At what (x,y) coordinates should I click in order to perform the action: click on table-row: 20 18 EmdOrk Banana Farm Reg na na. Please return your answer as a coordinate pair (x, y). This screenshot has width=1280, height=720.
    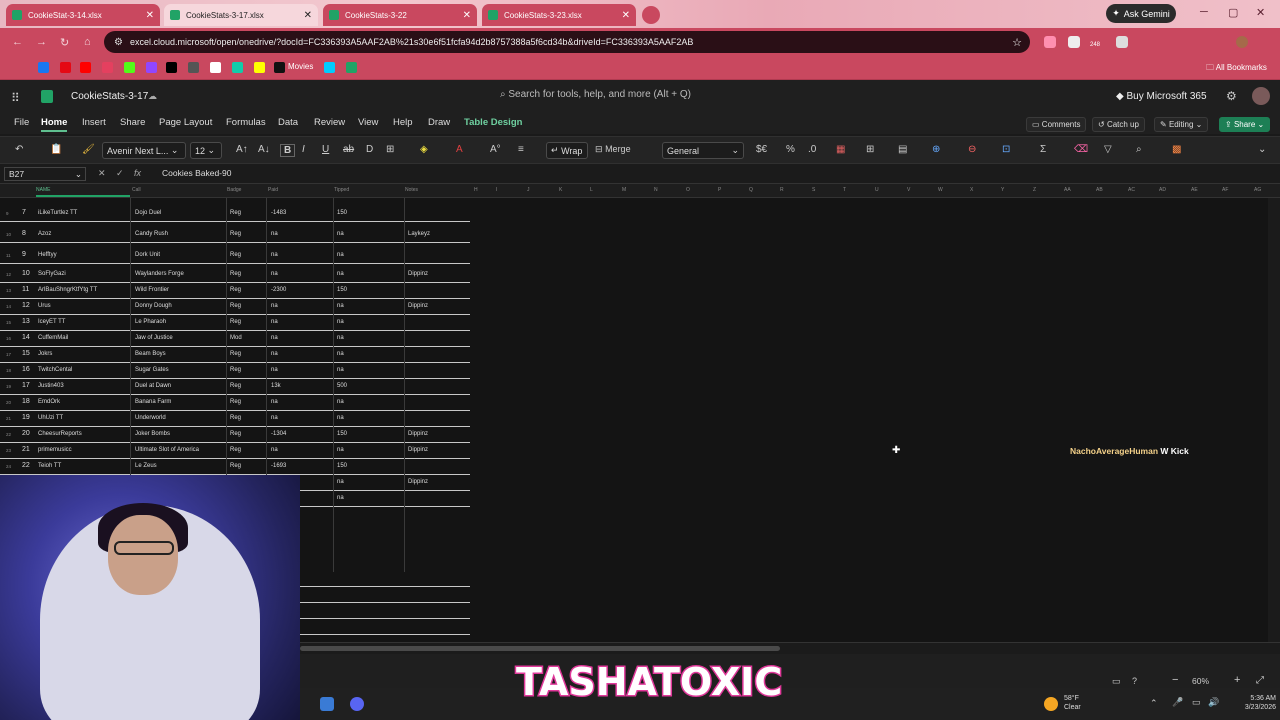
    Looking at the image, I should click on (235, 403).